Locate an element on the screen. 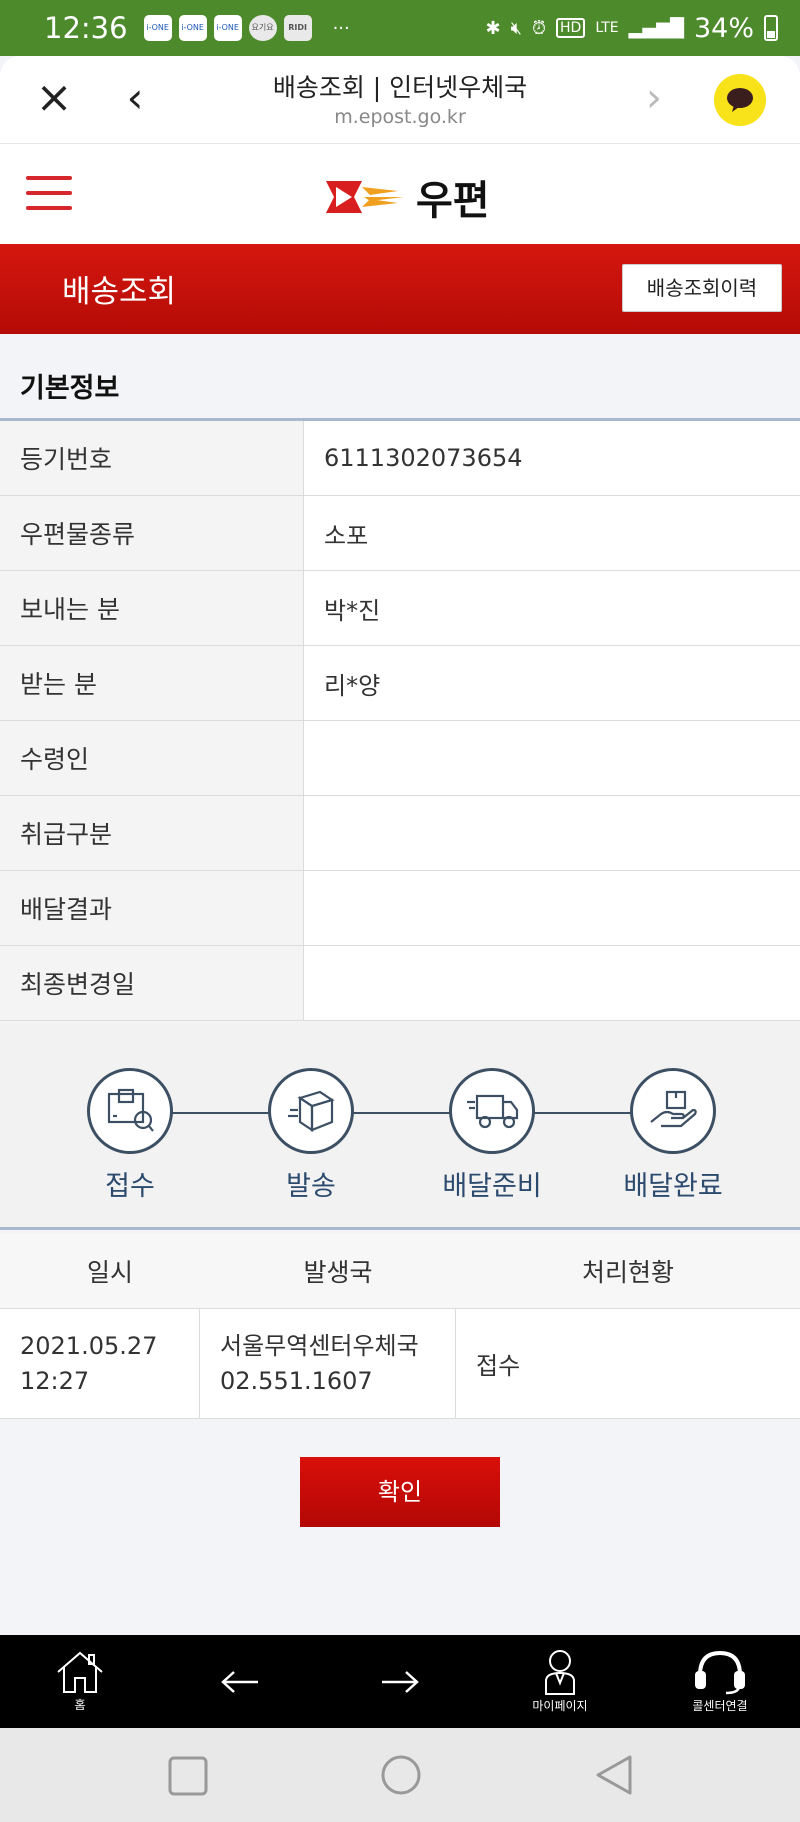 This screenshot has width=800, height=1822. nav-mypage-label: 마이페이지 is located at coordinates (560, 1706).